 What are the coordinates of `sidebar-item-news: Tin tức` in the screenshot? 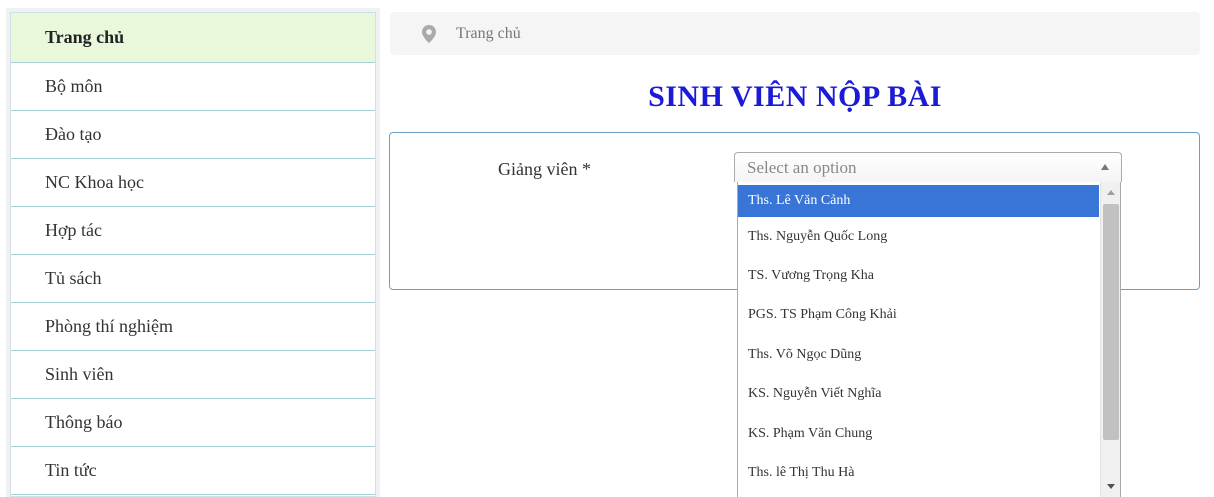 It's located at (193, 471).